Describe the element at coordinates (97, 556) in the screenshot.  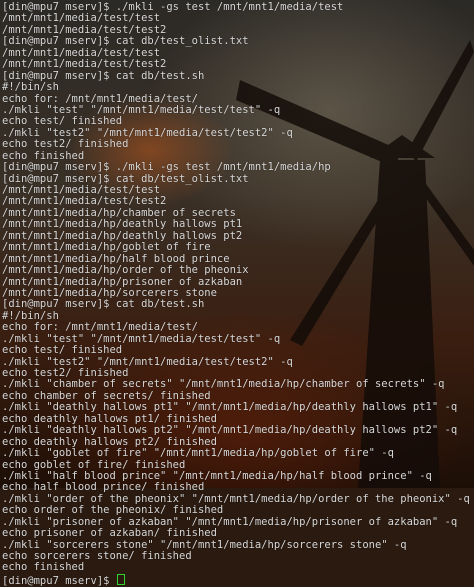
I see `terminal-line: echo sorcerers stone/ finished` at that location.